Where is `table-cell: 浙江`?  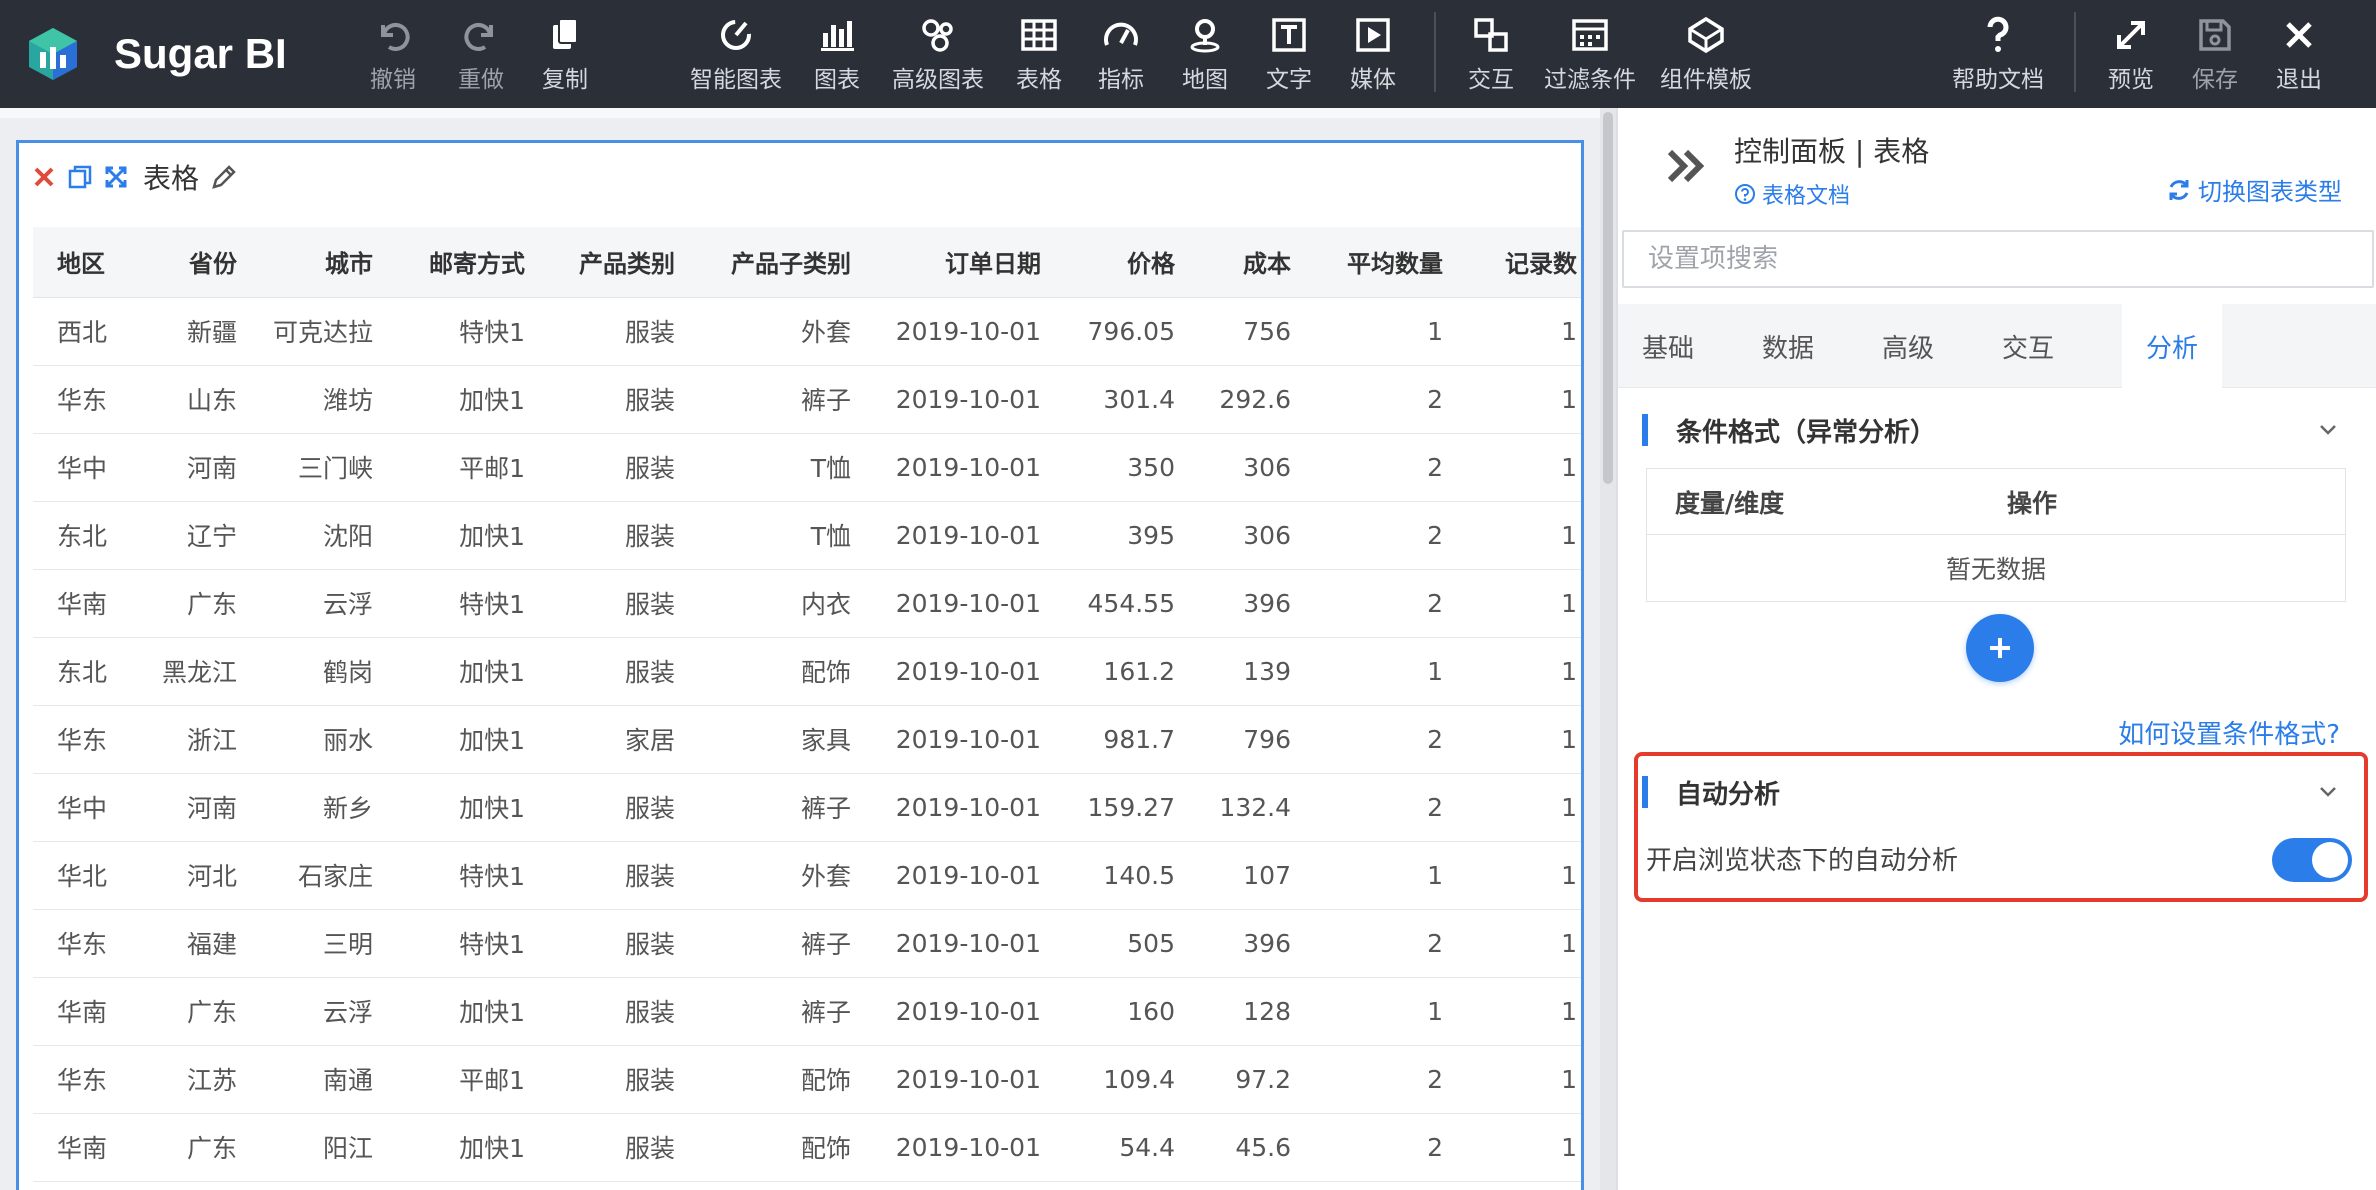
table-cell: 浙江 is located at coordinates (198, 739).